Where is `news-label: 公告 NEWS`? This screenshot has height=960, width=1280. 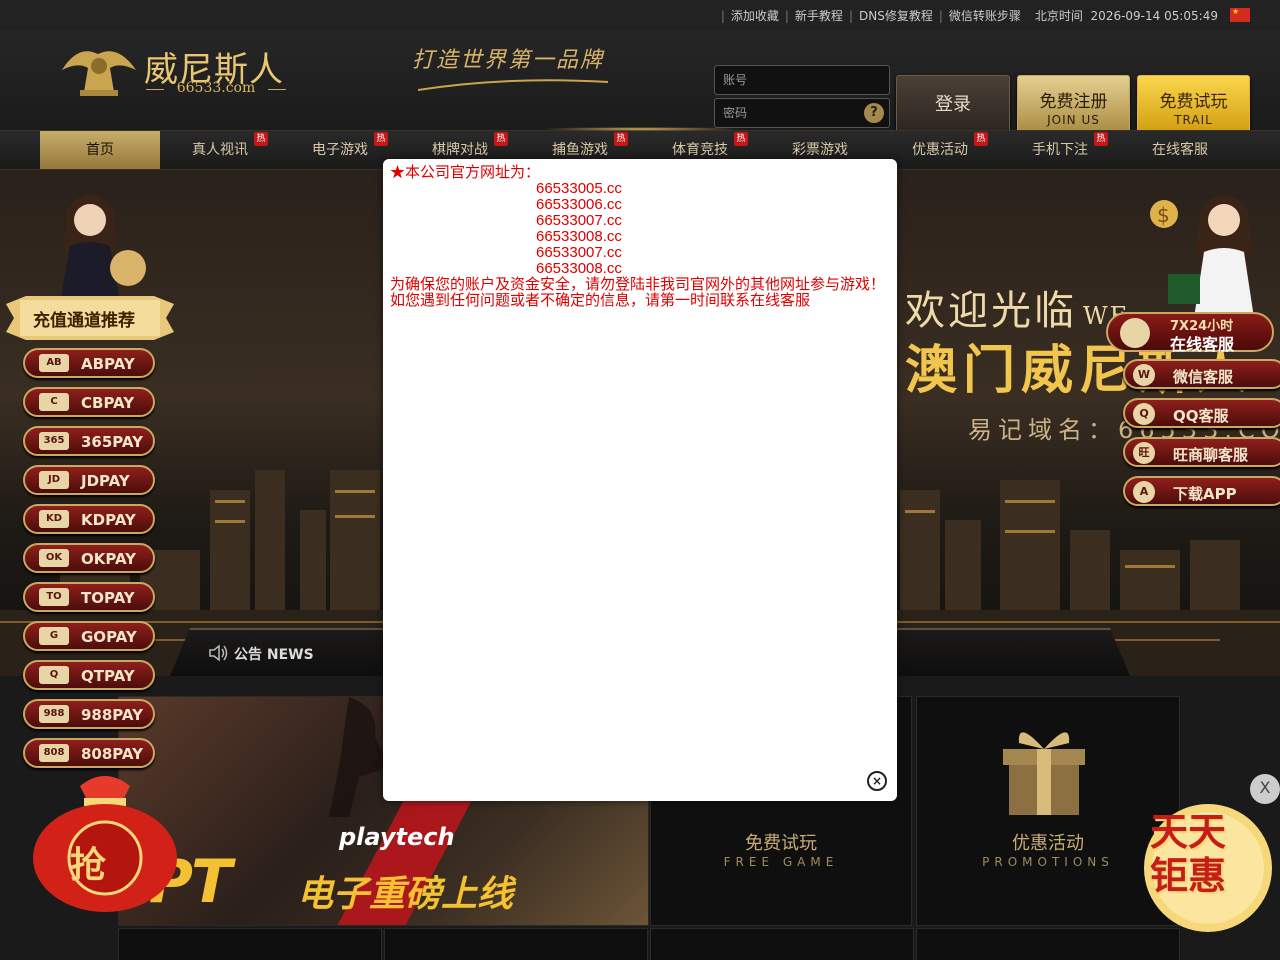 news-label: 公告 NEWS is located at coordinates (274, 655).